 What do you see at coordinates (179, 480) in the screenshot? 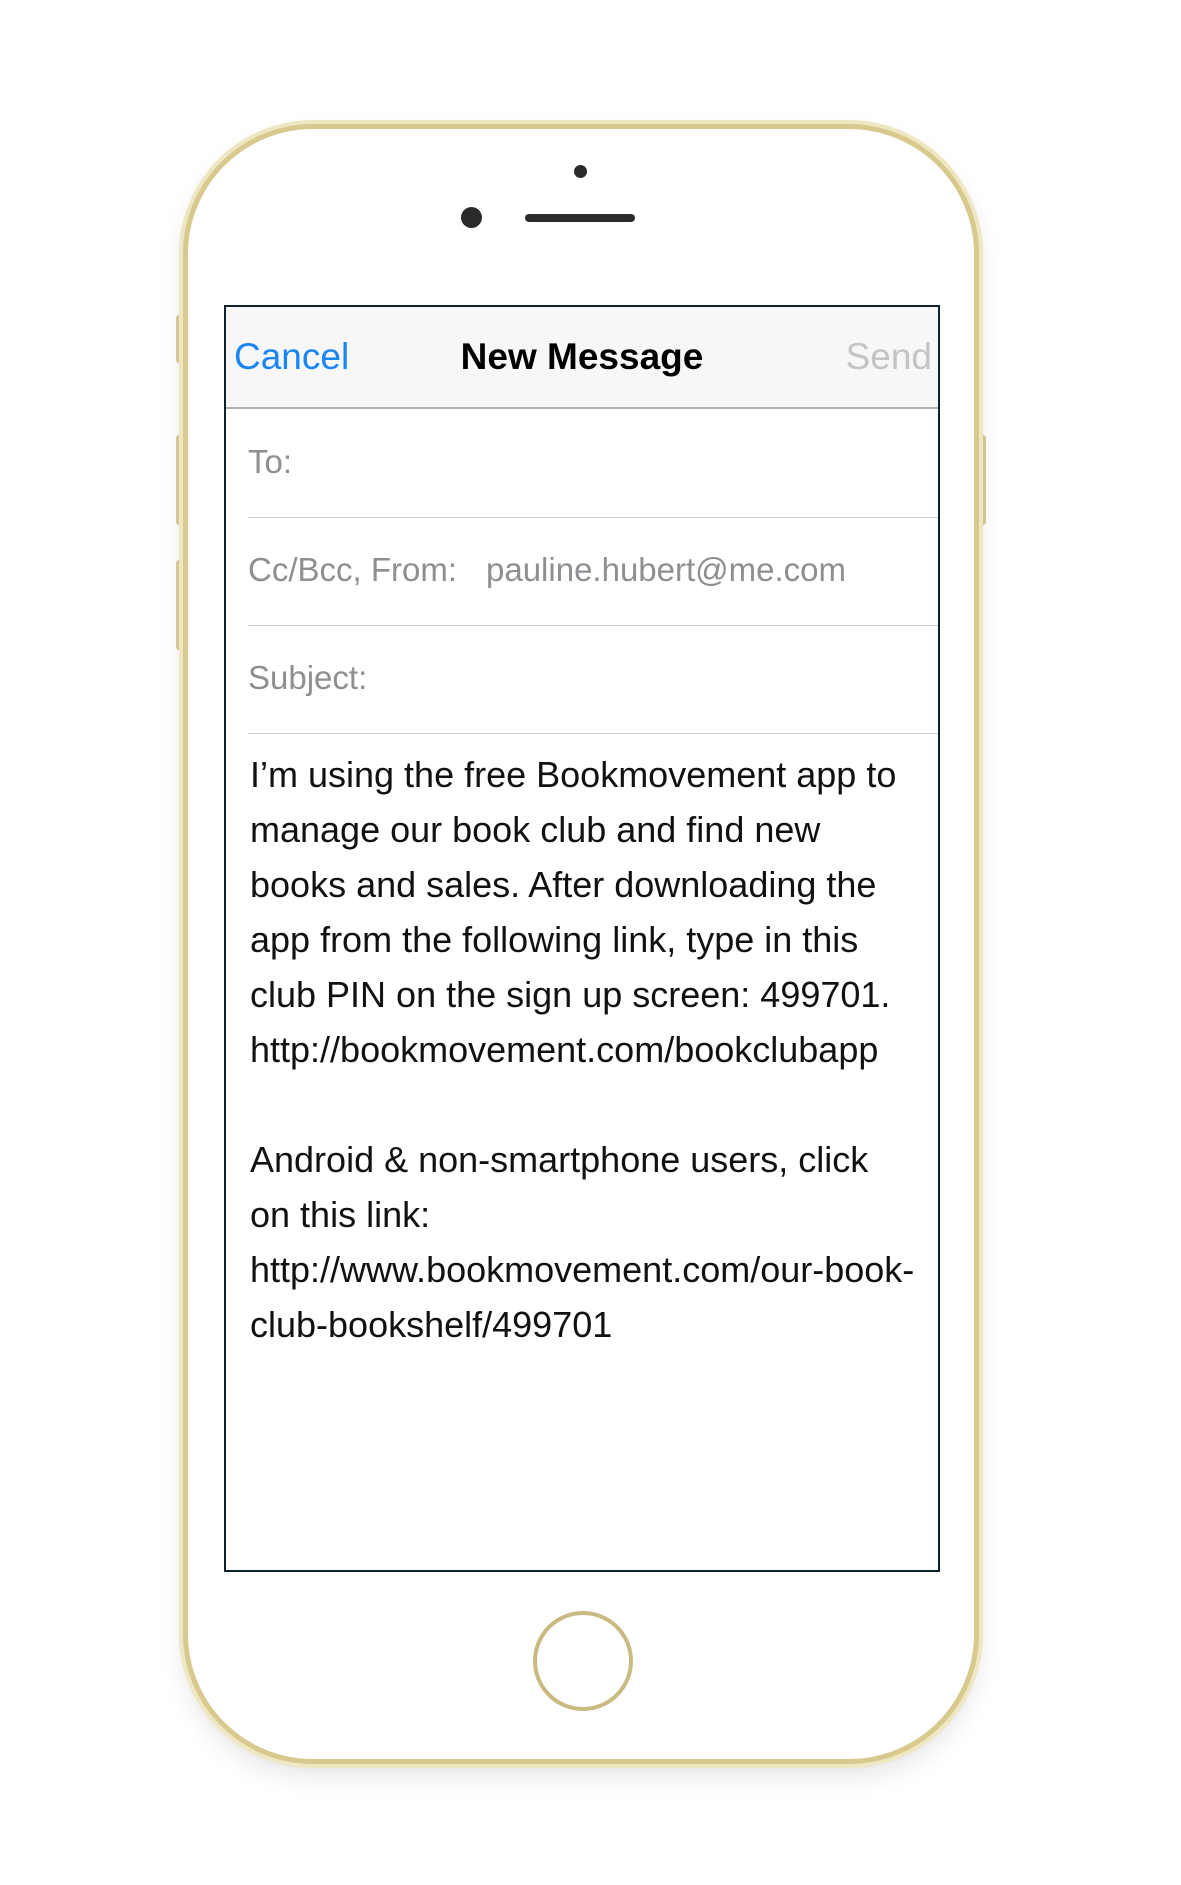
I see `volume-up-button` at bounding box center [179, 480].